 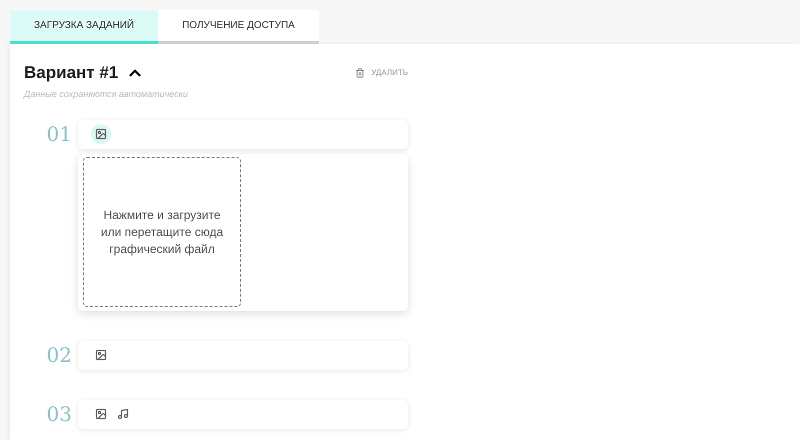 What do you see at coordinates (71, 73) in the screenshot?
I see `variant-title: Вариант #1` at bounding box center [71, 73].